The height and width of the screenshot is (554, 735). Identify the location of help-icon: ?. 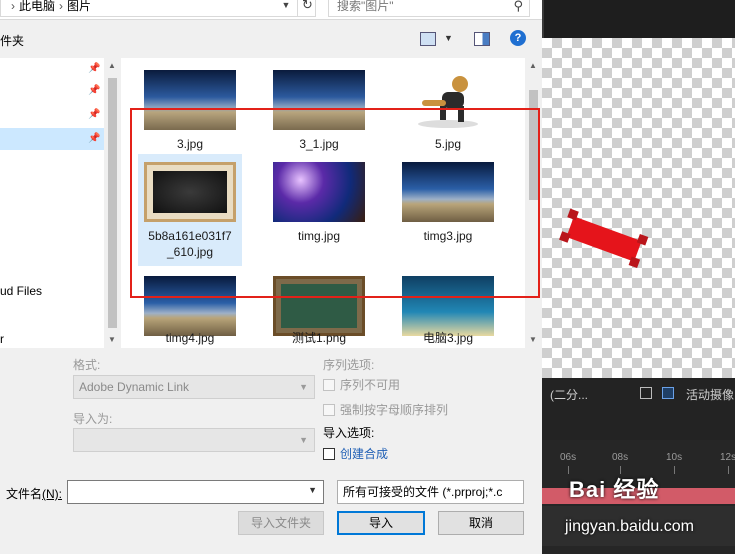
(518, 38).